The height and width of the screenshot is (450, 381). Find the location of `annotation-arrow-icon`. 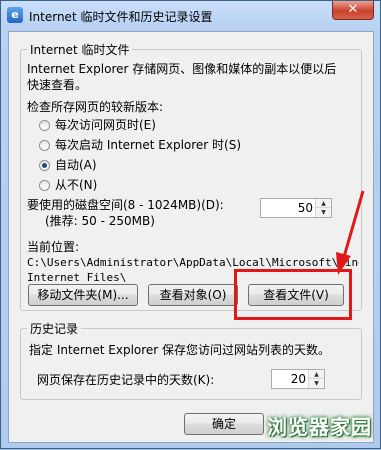

annotation-arrow-icon is located at coordinates (350, 232).